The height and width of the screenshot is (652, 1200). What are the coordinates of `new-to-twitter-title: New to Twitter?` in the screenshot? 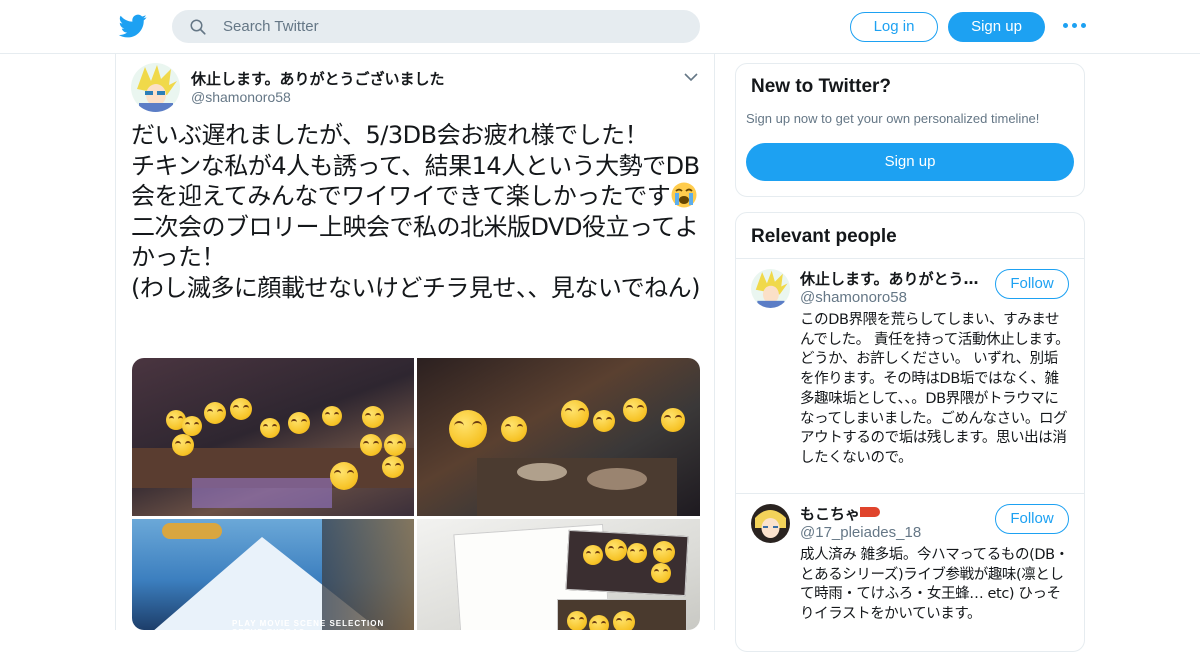 It's located at (821, 86).